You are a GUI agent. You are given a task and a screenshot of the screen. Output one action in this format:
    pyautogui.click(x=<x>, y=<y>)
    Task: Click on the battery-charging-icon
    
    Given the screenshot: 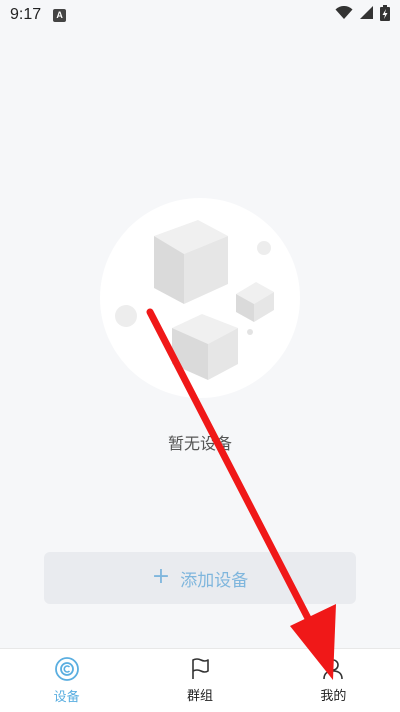 What is the action you would take?
    pyautogui.click(x=385, y=15)
    